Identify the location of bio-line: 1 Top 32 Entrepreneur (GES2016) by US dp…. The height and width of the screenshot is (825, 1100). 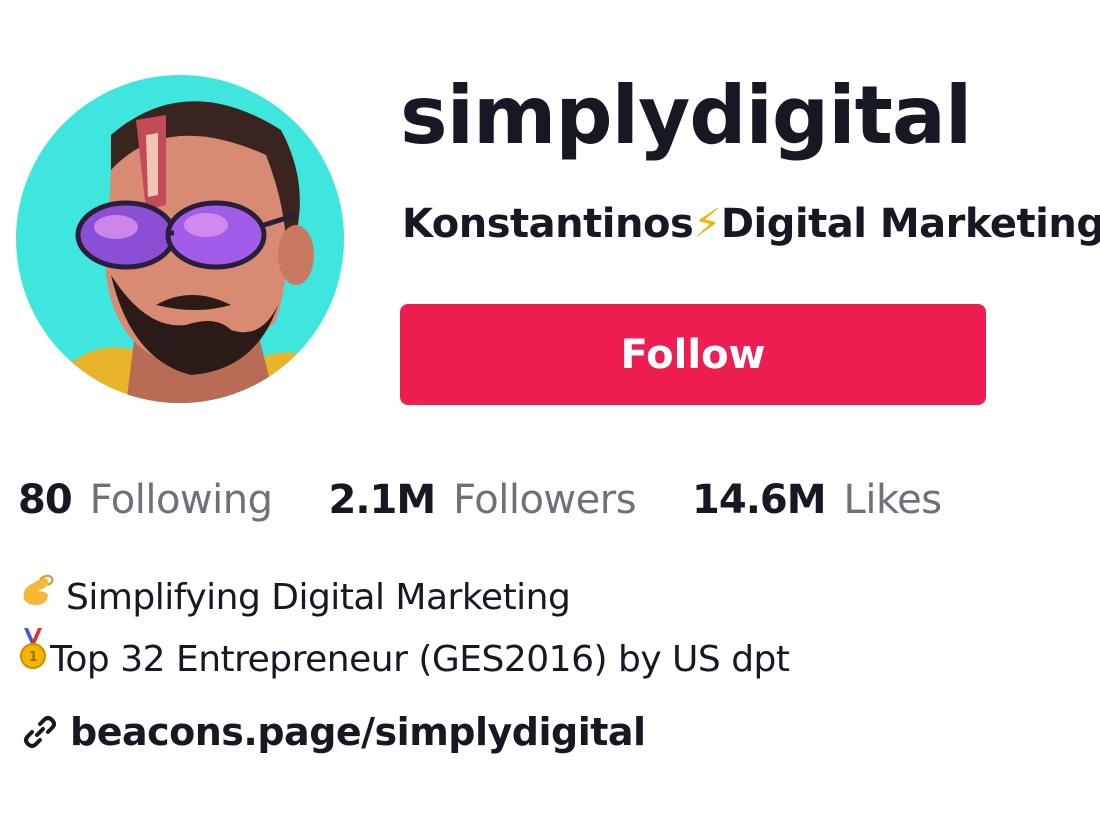
(404, 659).